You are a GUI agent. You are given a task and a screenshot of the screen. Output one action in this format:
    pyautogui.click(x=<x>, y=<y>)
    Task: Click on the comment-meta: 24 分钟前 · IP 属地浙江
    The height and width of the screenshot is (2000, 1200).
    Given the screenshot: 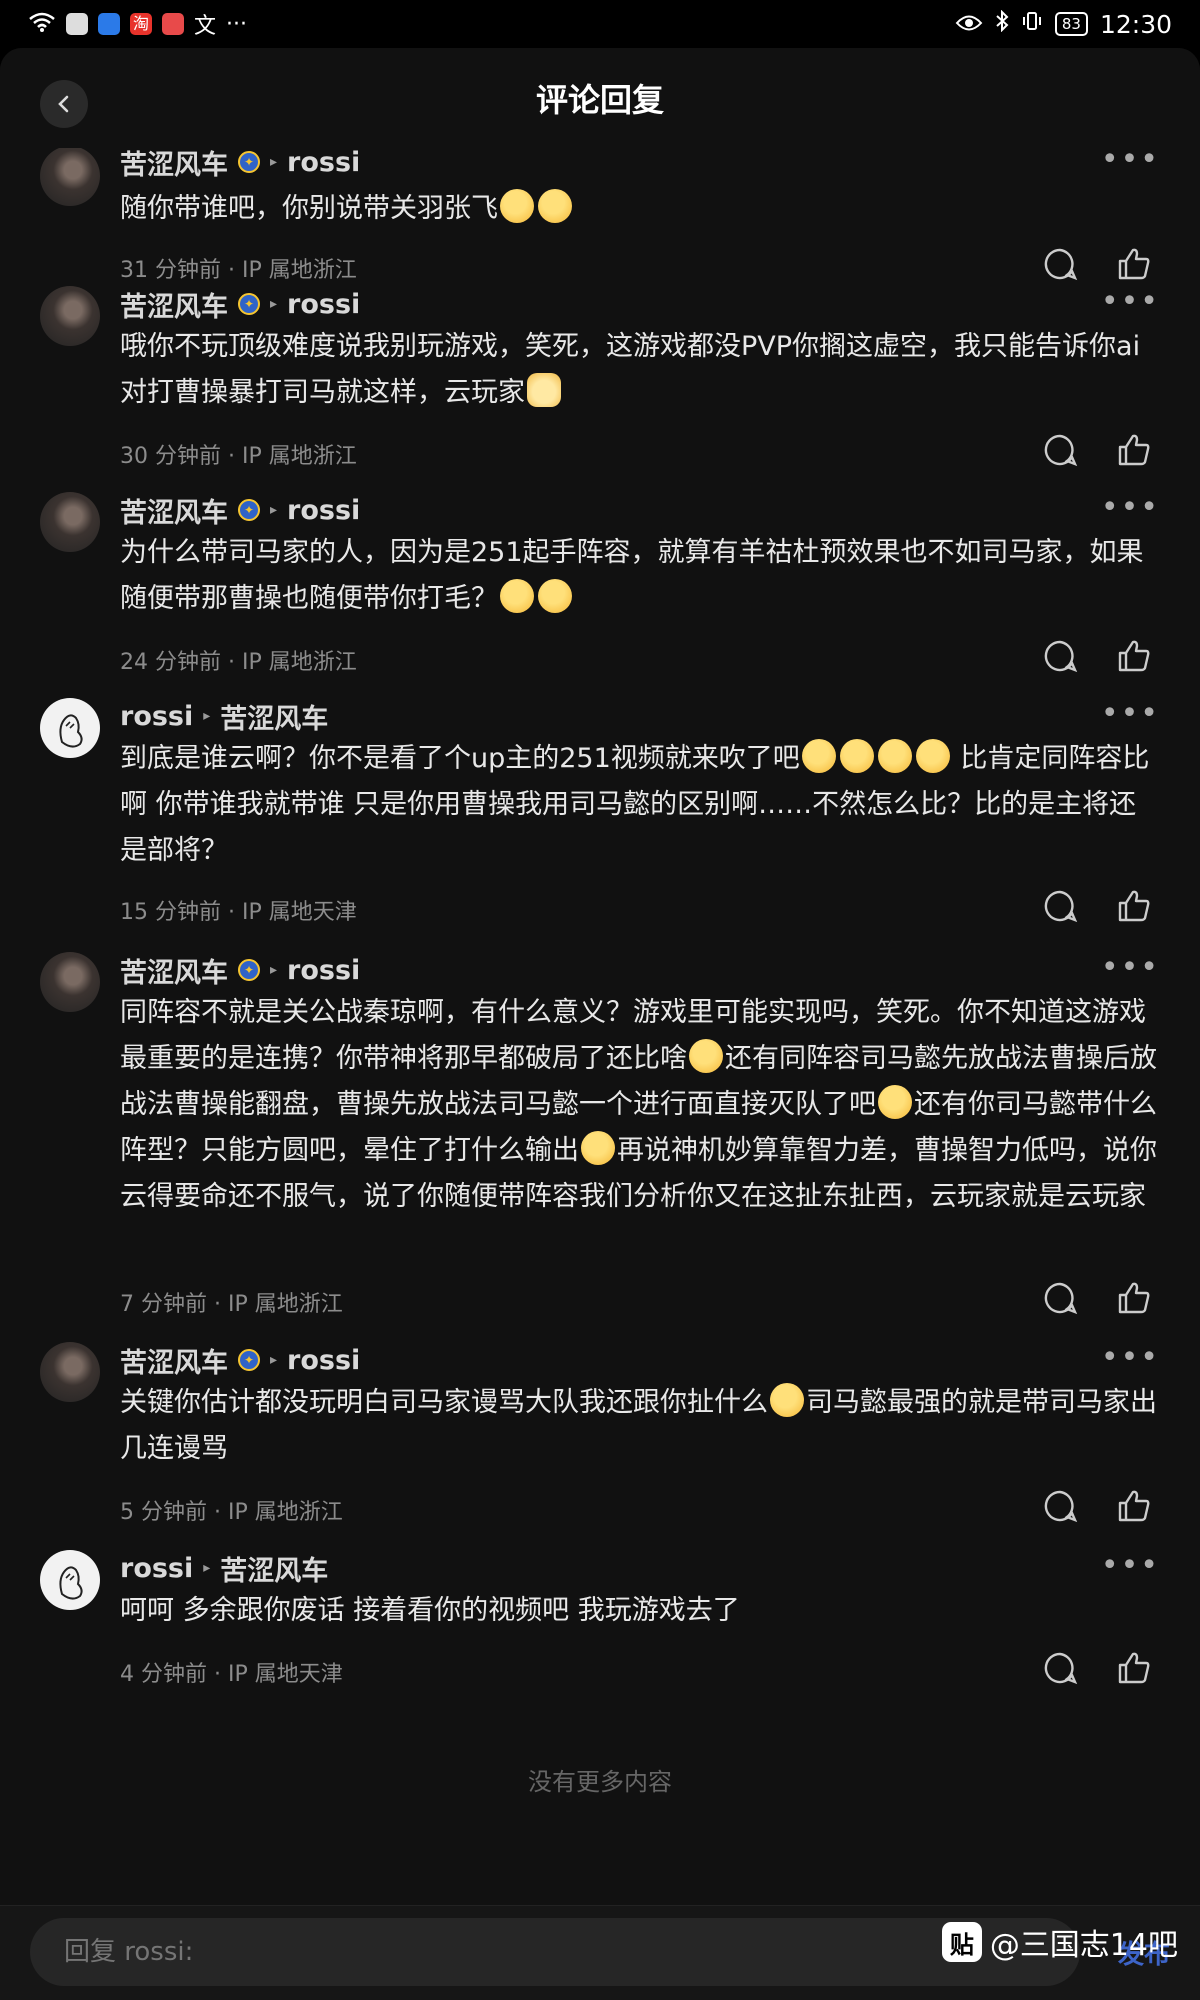 What is the action you would take?
    pyautogui.click(x=238, y=662)
    